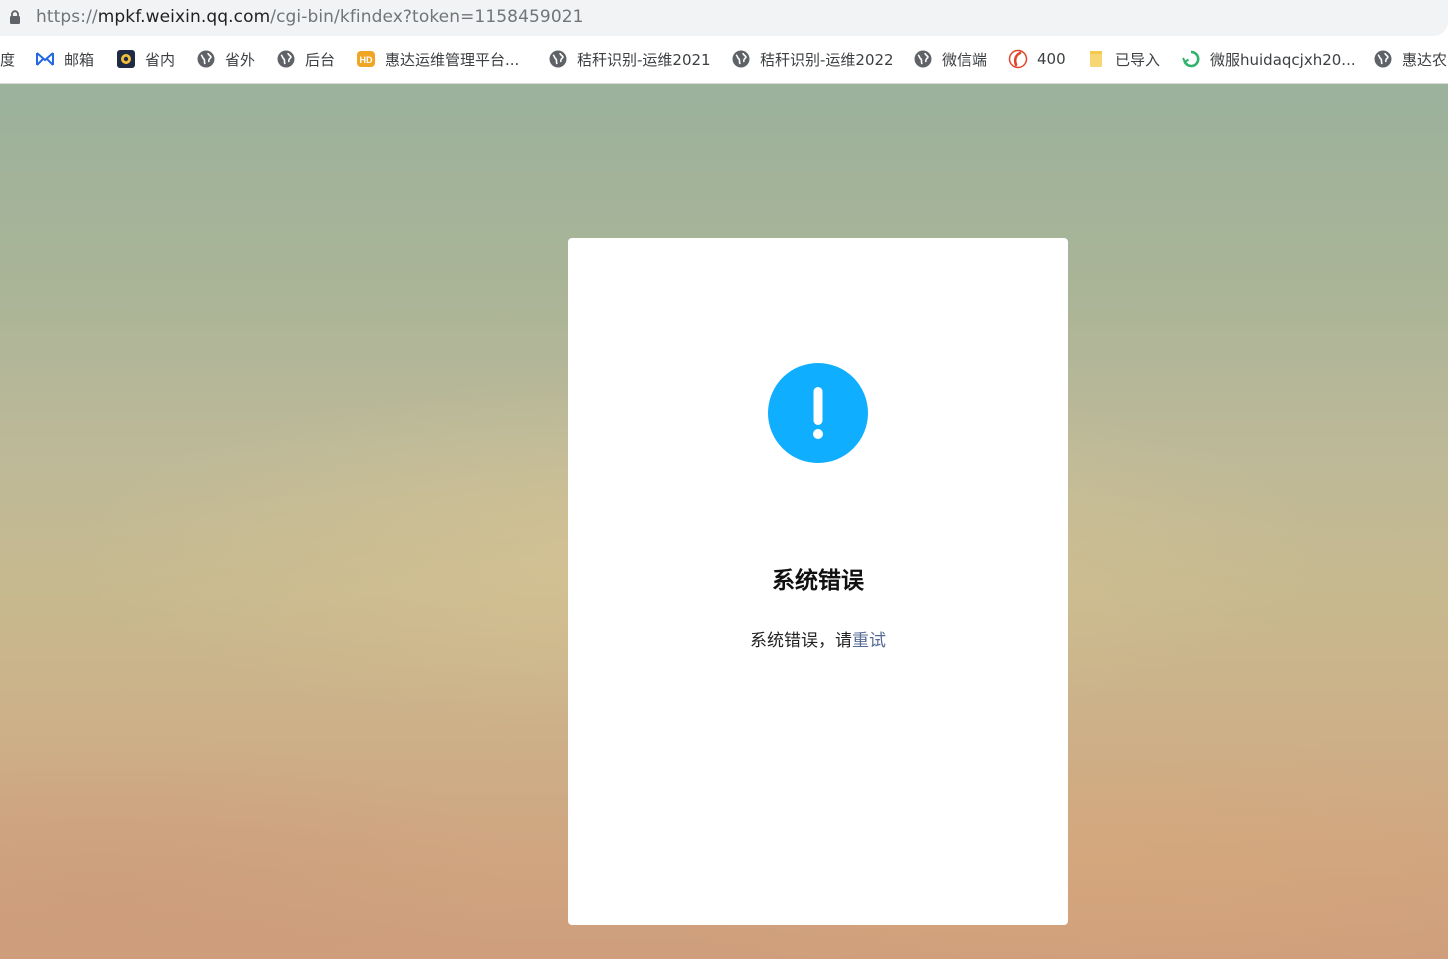 Image resolution: width=1448 pixels, height=959 pixels. Describe the element at coordinates (160, 59) in the screenshot. I see `bookmark-label: 省内` at that location.